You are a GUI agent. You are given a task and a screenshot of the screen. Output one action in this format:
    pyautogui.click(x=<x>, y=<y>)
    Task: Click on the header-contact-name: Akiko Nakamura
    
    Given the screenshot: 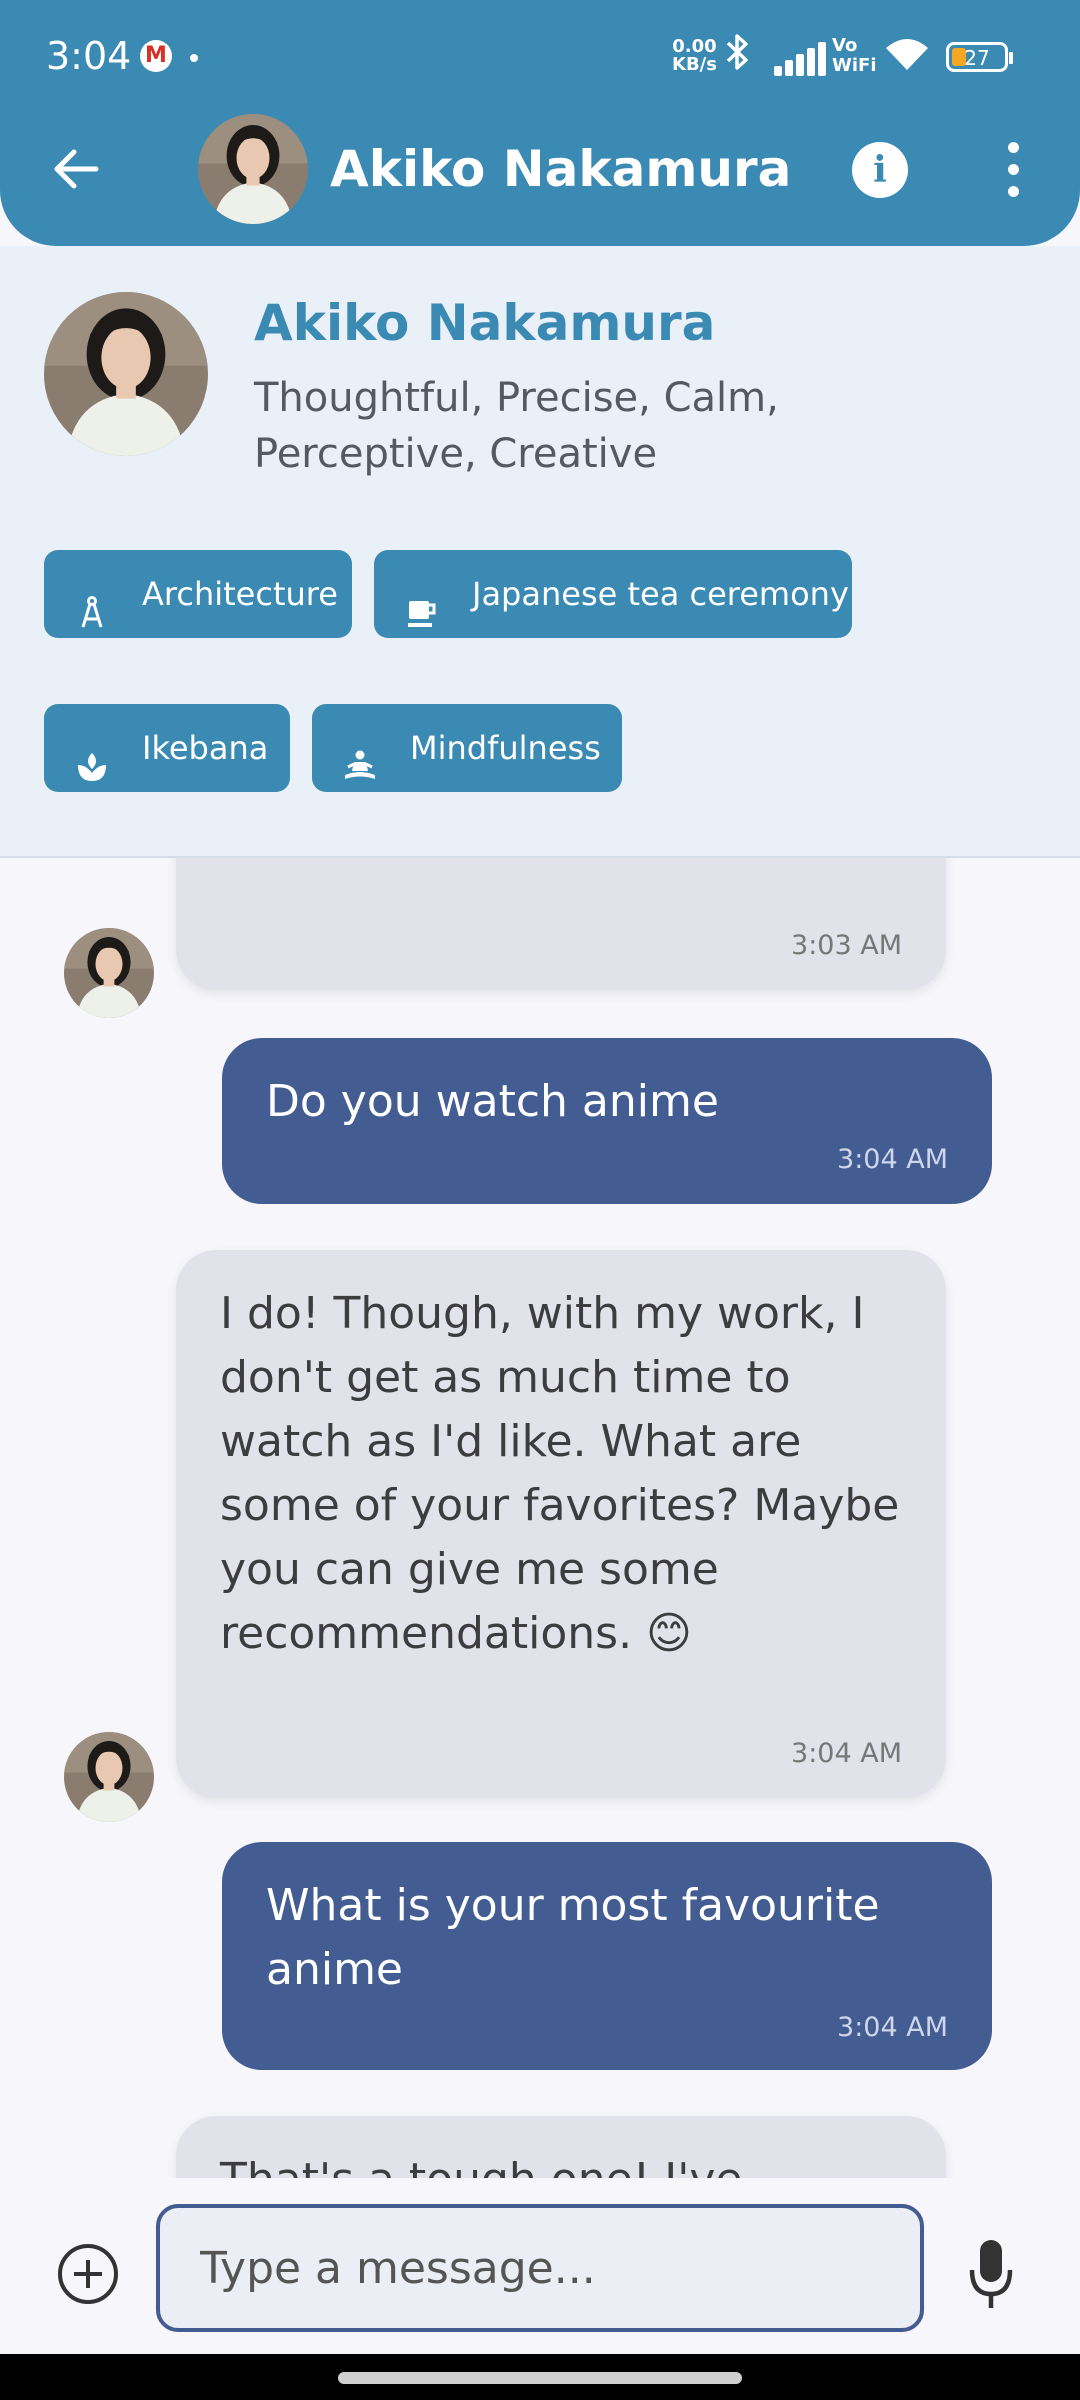 What is the action you would take?
    pyautogui.click(x=560, y=169)
    